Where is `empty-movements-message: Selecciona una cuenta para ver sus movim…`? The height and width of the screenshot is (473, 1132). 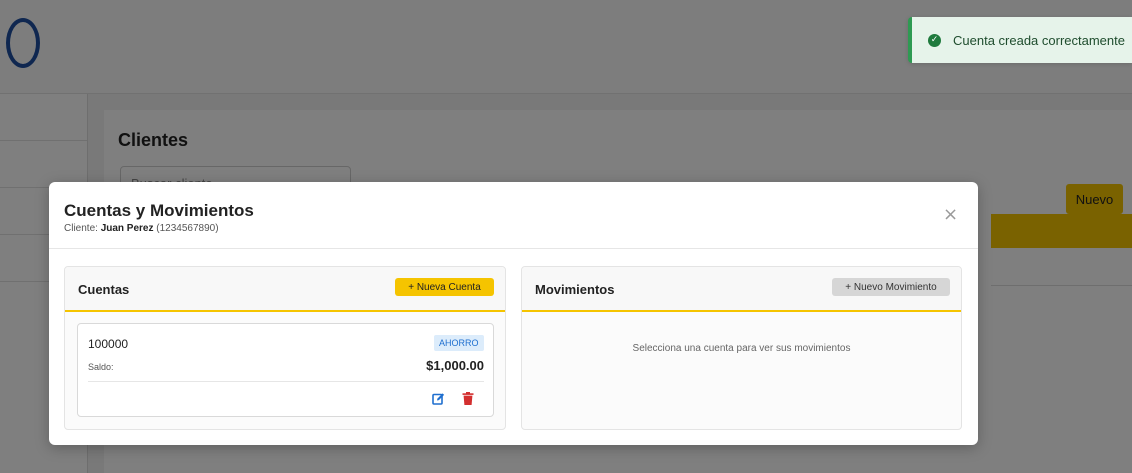 empty-movements-message: Selecciona una cuenta para ver sus movim… is located at coordinates (741, 348).